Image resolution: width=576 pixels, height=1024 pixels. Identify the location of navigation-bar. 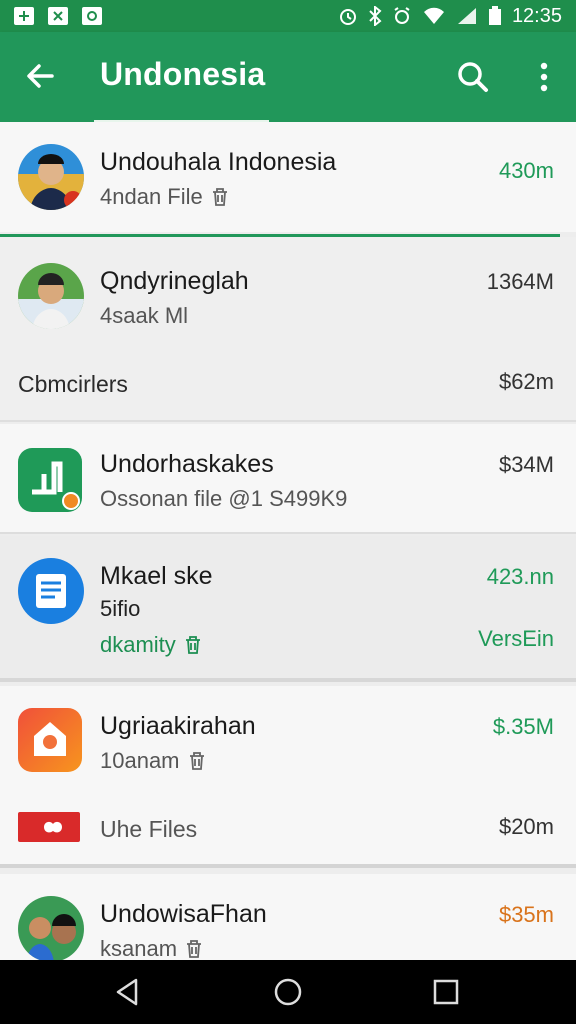
(288, 992).